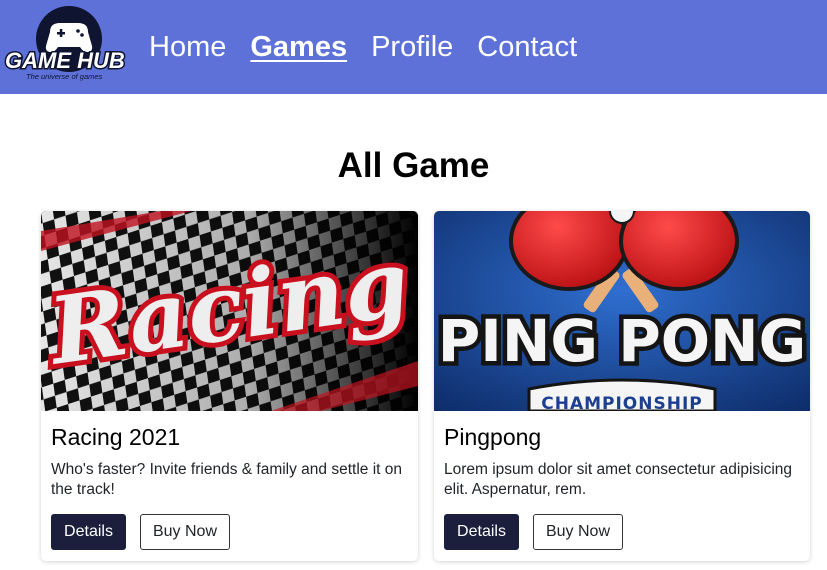 Image resolution: width=827 pixels, height=570 pixels. What do you see at coordinates (363, 47) in the screenshot?
I see `main-nav: Home Games Profile Contact` at bounding box center [363, 47].